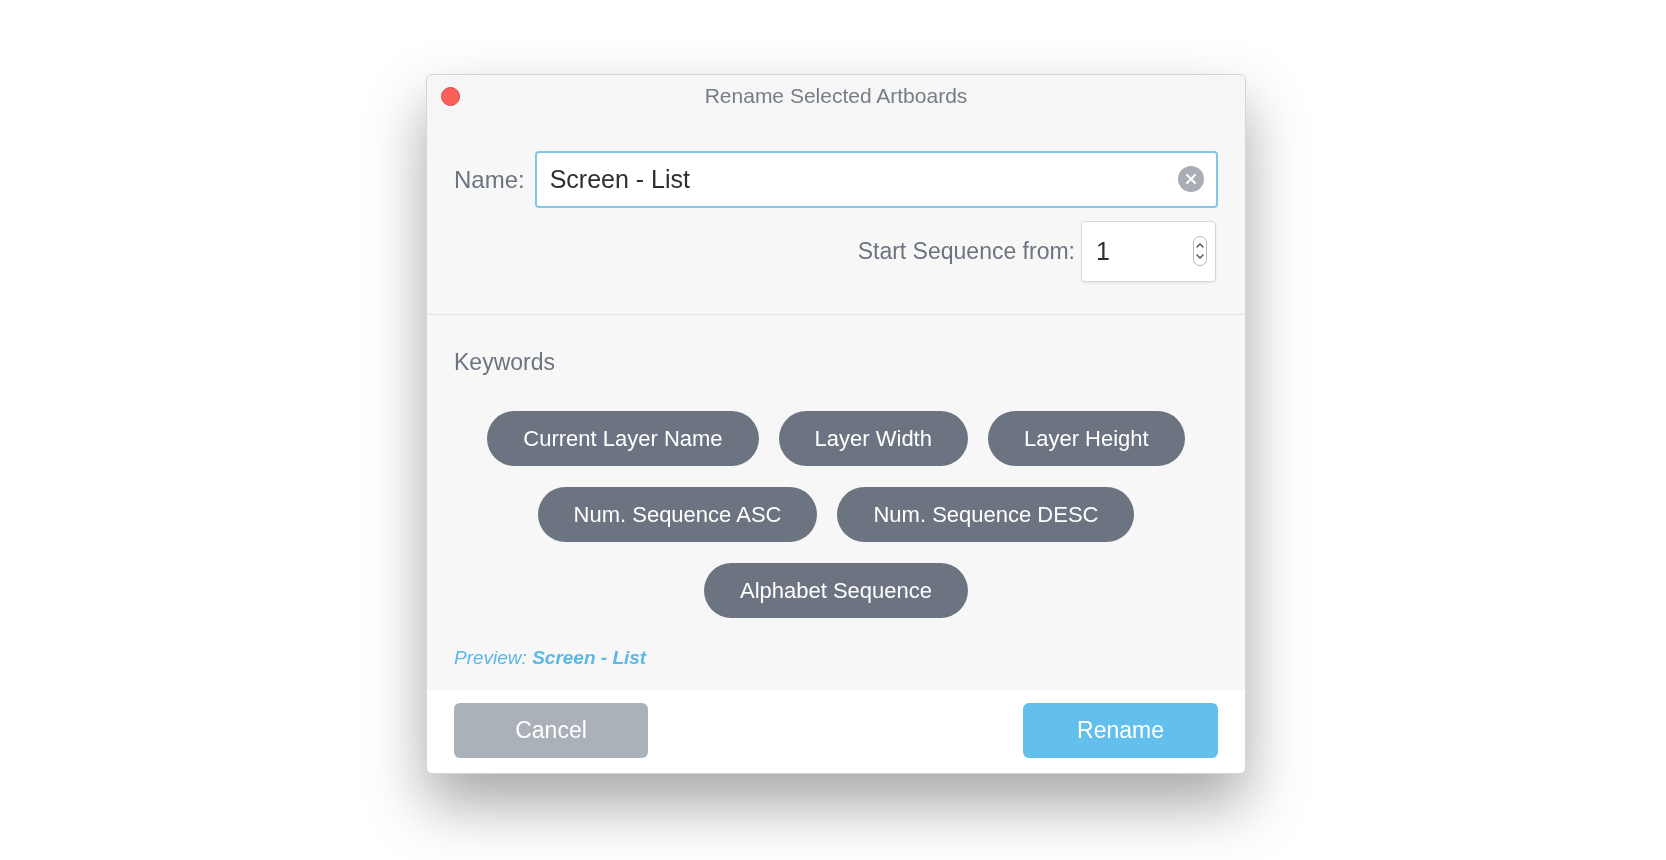 The width and height of the screenshot is (1666, 860). I want to click on keyword-chip: Layer Height, so click(1086, 438).